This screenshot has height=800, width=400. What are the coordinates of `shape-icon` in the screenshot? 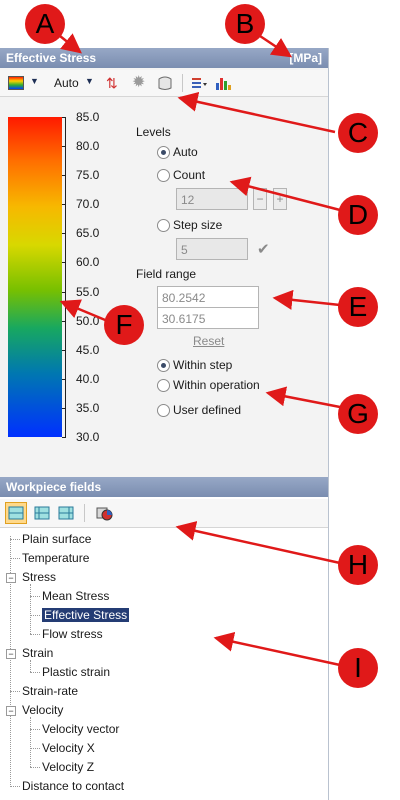 It's located at (165, 83).